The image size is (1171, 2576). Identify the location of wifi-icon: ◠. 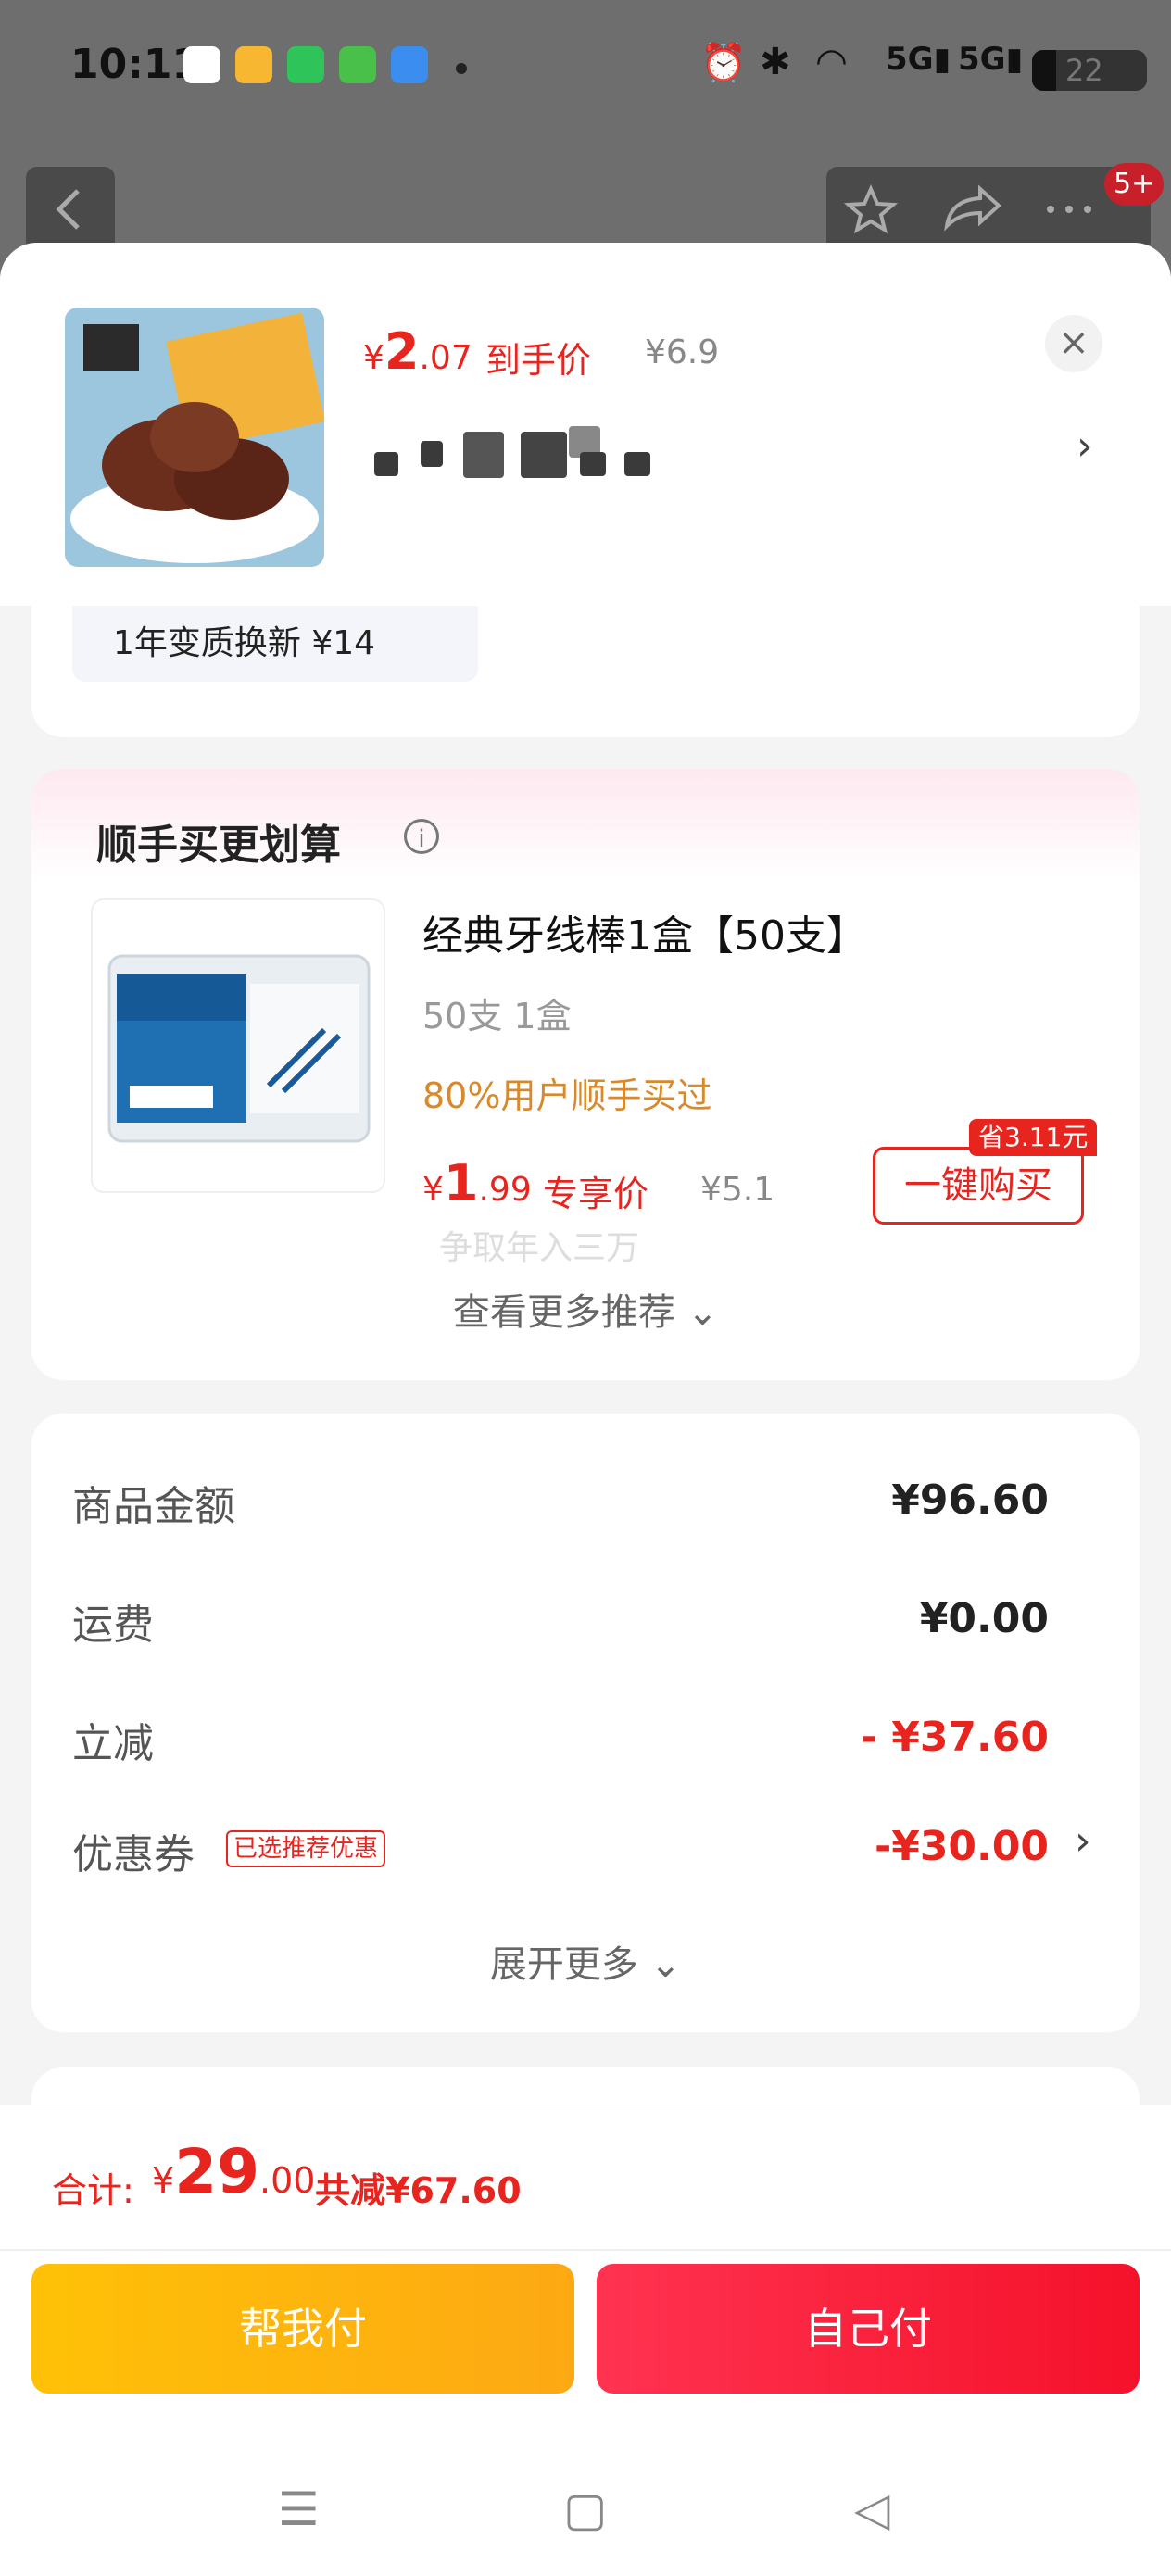
(832, 62).